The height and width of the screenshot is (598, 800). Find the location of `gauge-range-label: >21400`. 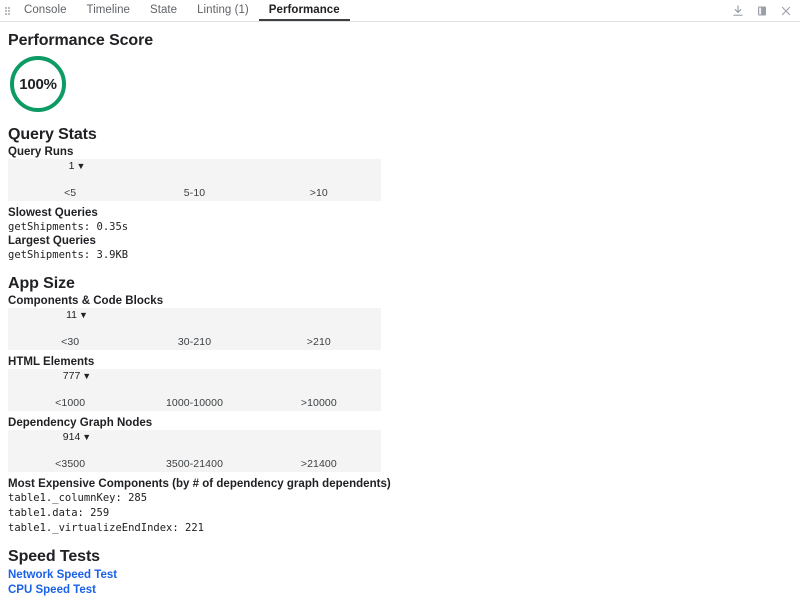

gauge-range-label: >21400 is located at coordinates (318, 464).